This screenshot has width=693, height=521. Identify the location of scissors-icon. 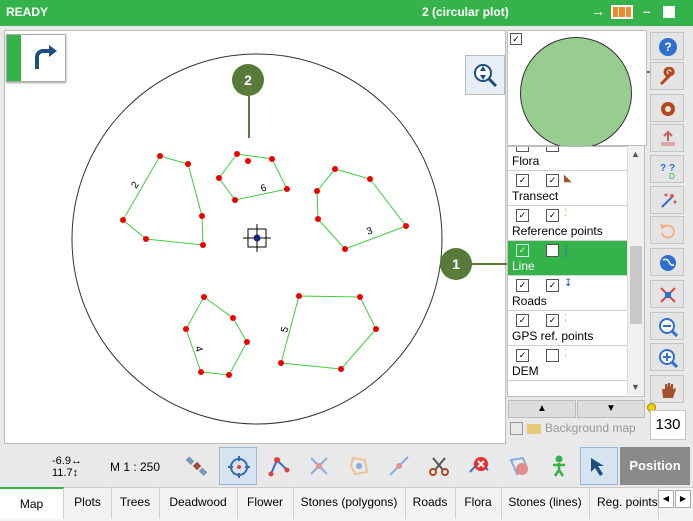
(439, 466).